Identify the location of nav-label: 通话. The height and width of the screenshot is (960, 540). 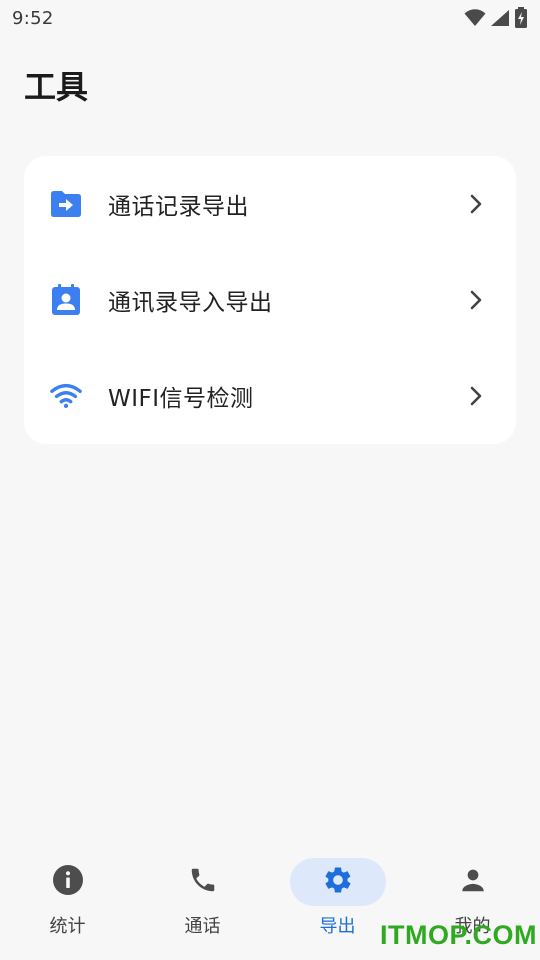
(202, 926).